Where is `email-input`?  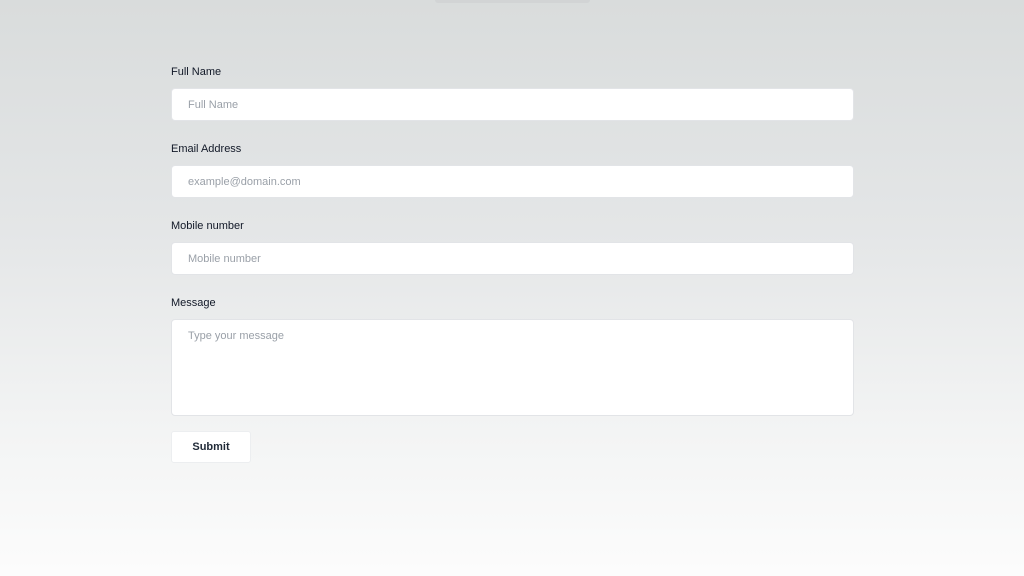 email-input is located at coordinates (512, 181).